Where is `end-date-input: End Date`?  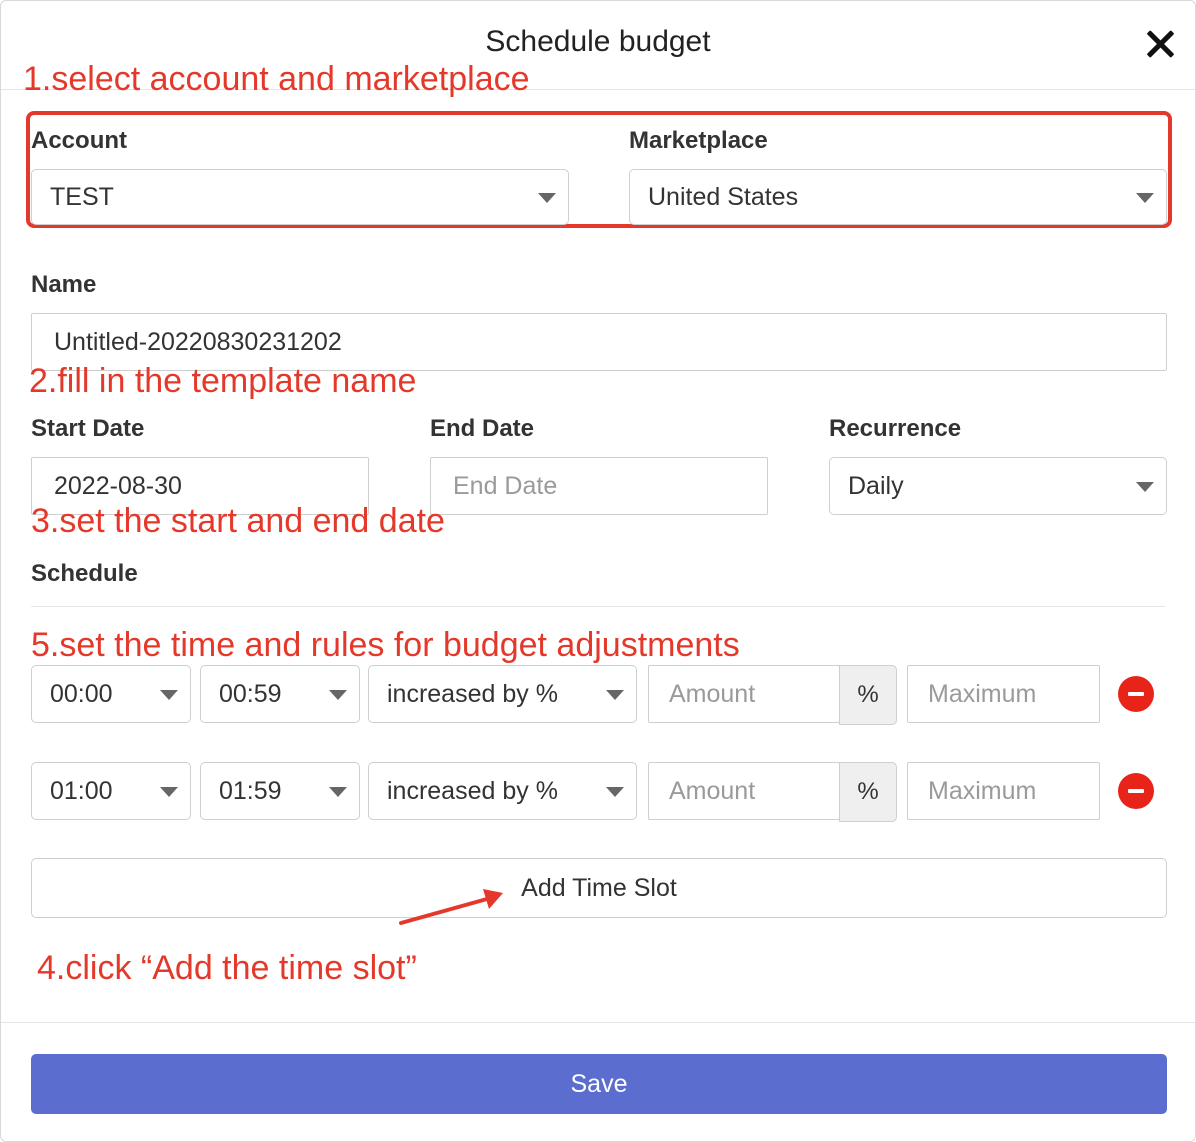
end-date-input: End Date is located at coordinates (599, 486).